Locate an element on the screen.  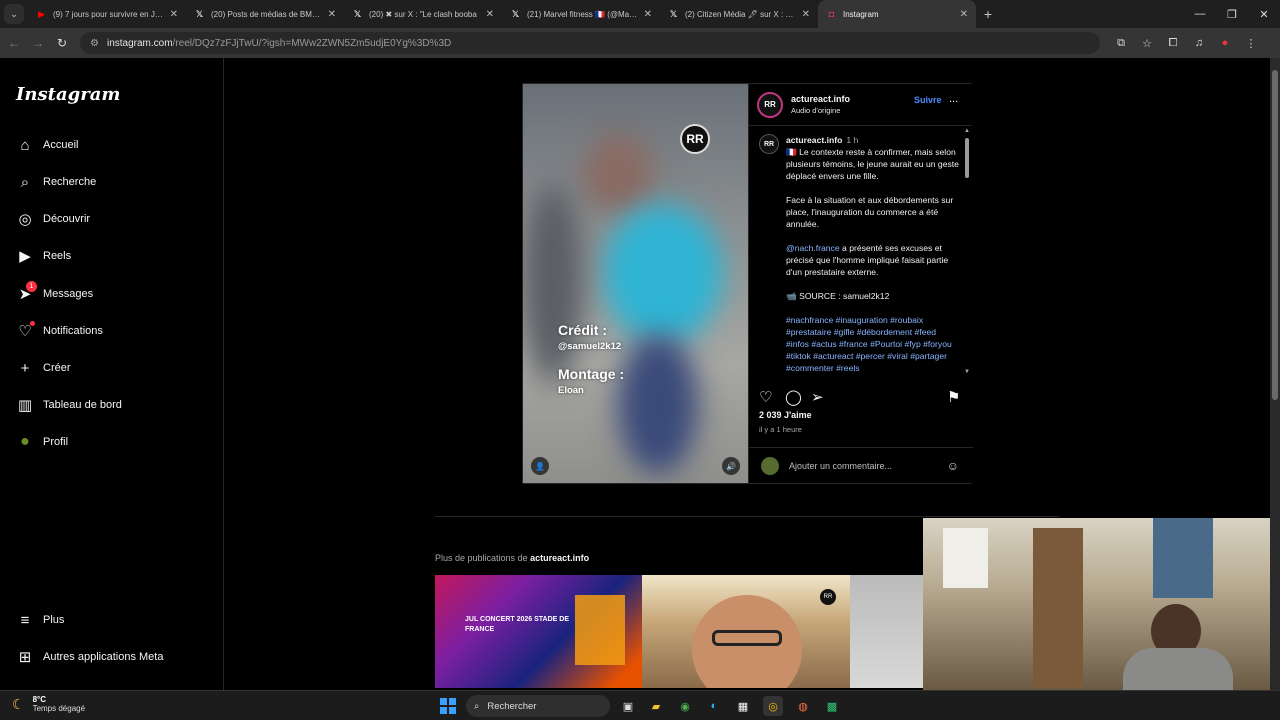
sidebar-item-avatar: ● Profil is located at coordinates (42, 442).